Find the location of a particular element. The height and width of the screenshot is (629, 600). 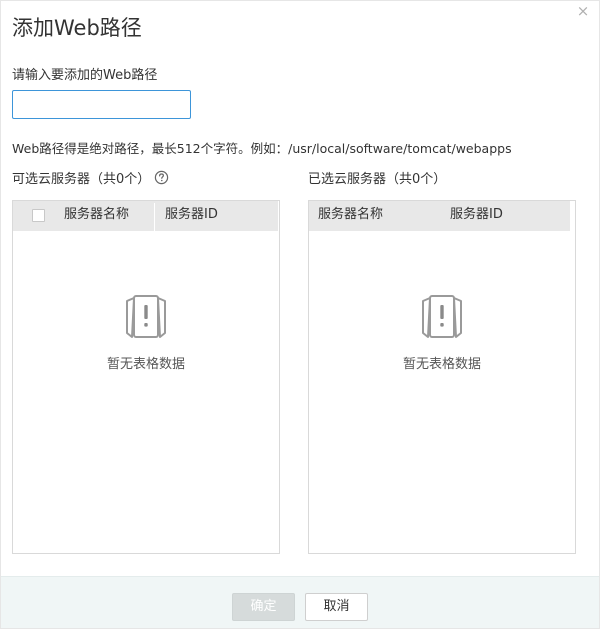

available-table-header: 服务器名称 服务器ID is located at coordinates (145, 216).